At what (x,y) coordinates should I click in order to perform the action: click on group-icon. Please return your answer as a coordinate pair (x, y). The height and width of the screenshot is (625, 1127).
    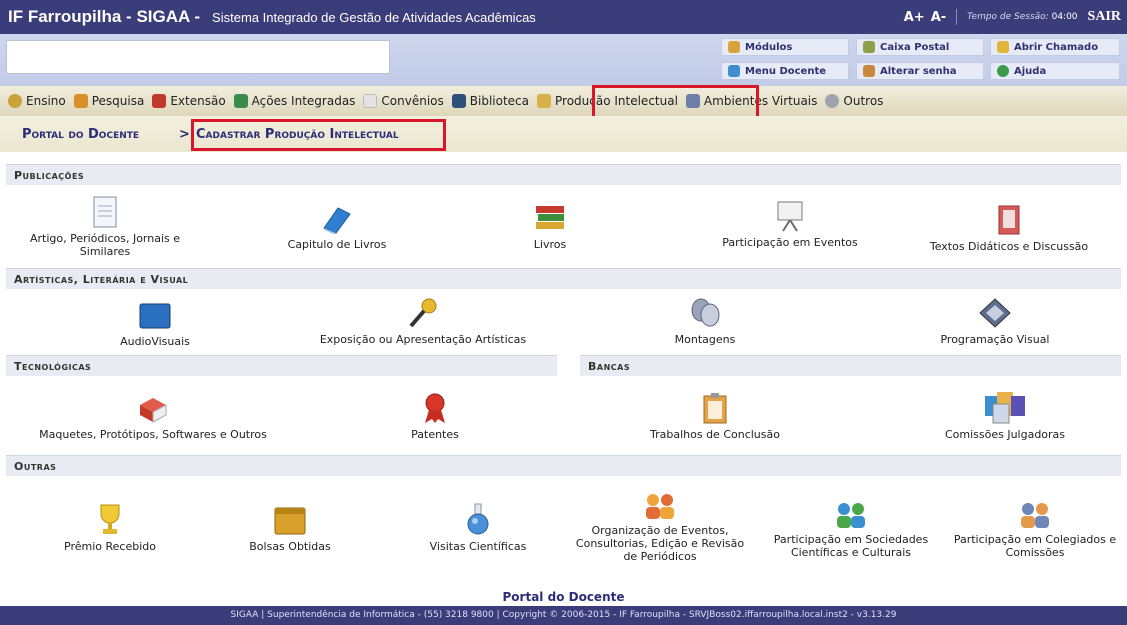
    Looking at the image, I should click on (660, 502).